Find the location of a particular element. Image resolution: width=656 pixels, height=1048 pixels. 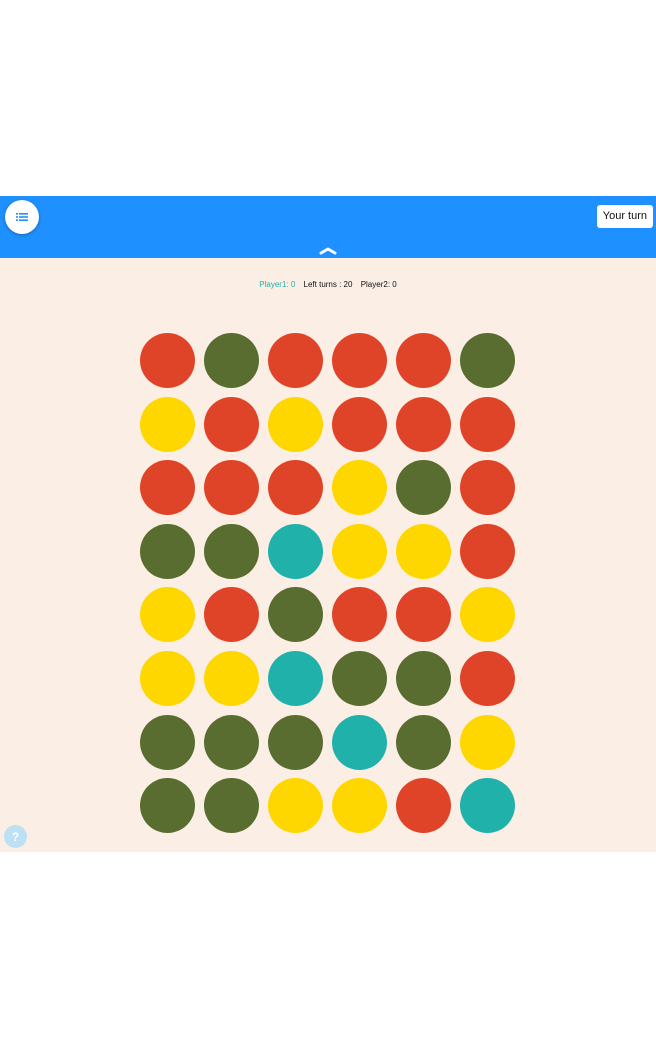

chevron-up-icon is located at coordinates (328, 250).